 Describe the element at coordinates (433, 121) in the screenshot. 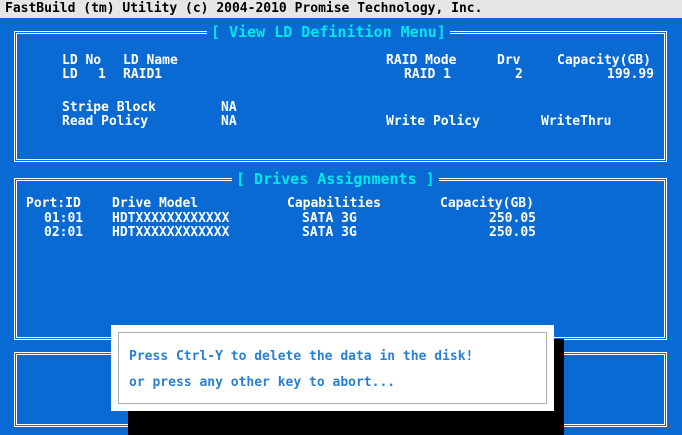

I see `write-policy-label: Write Policy` at that location.